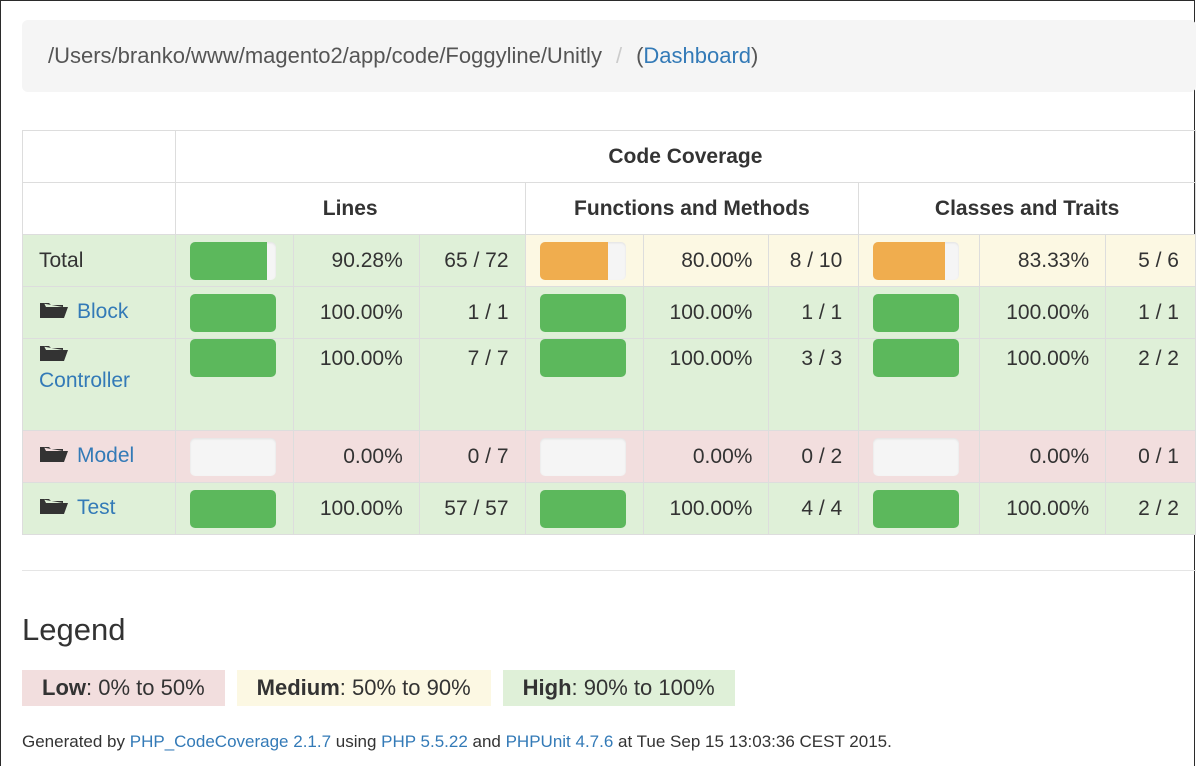 The width and height of the screenshot is (1197, 767). Describe the element at coordinates (356, 741) in the screenshot. I see `footer-using: using` at that location.